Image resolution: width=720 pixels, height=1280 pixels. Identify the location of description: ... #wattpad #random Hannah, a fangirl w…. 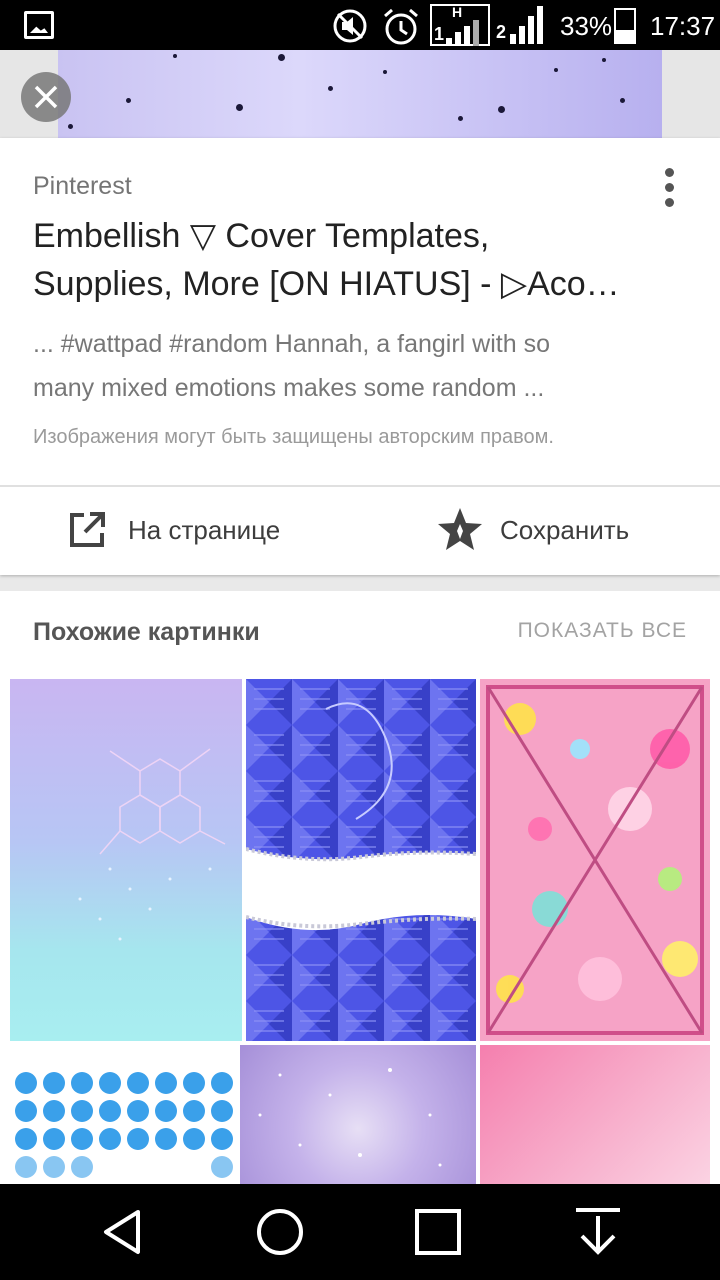
(291, 366).